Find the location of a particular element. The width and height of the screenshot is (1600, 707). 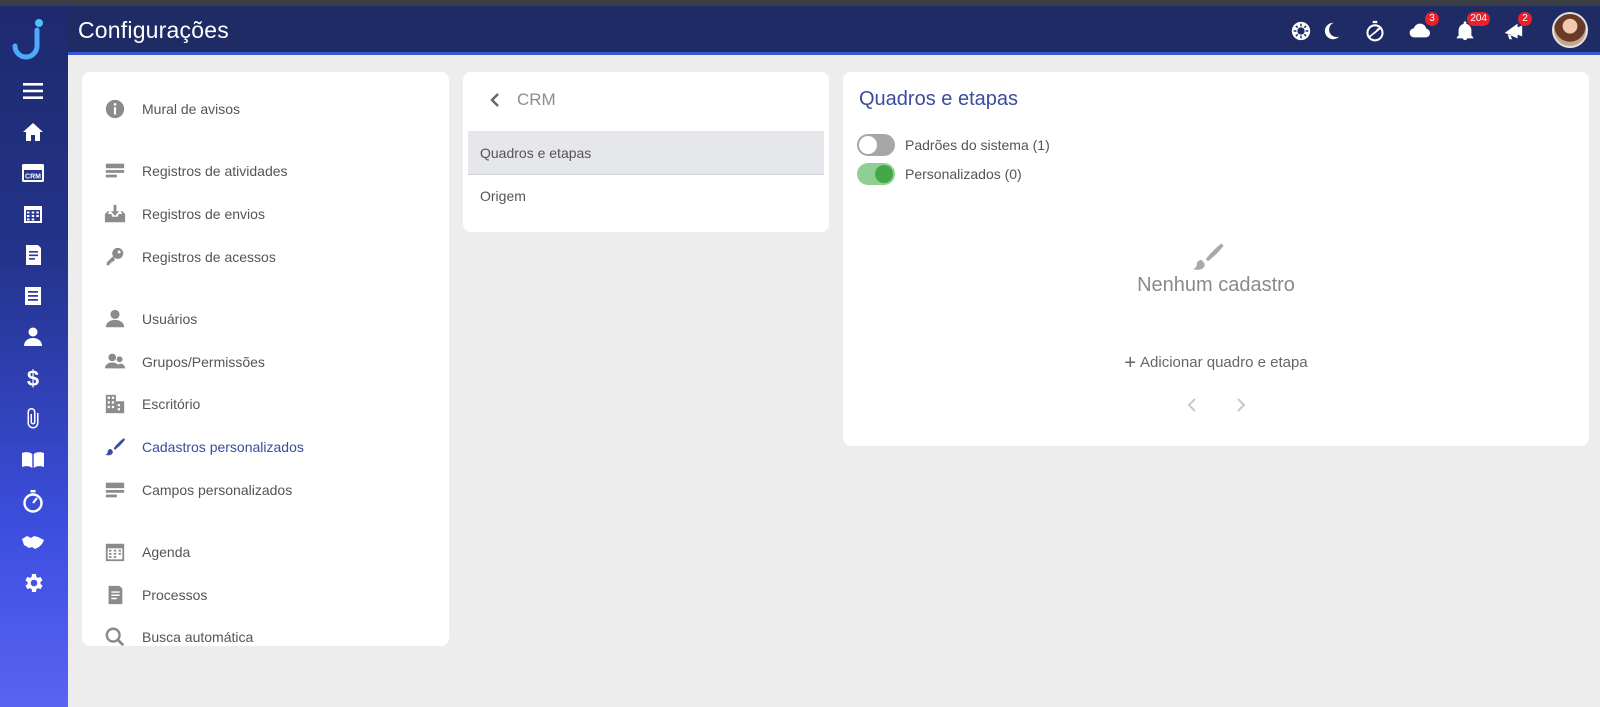

settings-gear-icon is located at coordinates (33, 583).